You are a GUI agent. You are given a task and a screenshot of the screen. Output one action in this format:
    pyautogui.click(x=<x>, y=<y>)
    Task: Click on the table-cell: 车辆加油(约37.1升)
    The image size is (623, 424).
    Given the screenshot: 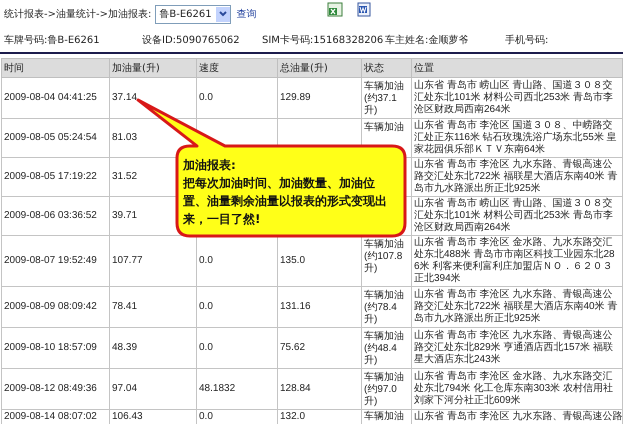 What is the action you would take?
    pyautogui.click(x=387, y=98)
    